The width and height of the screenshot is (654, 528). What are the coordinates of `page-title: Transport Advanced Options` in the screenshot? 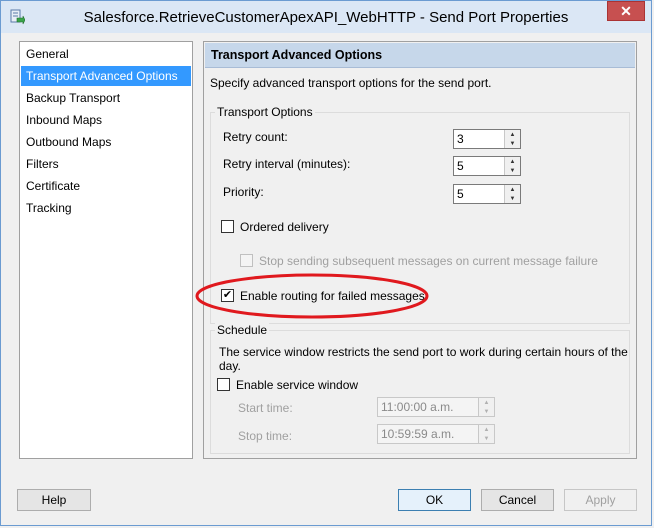 It's located at (297, 55).